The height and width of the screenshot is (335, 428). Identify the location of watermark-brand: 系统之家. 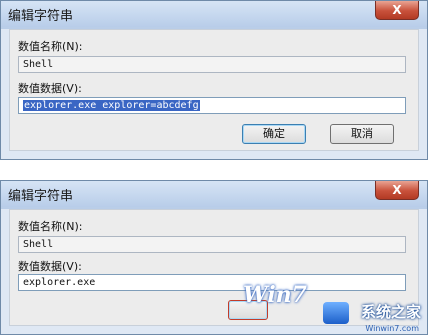
(390, 312).